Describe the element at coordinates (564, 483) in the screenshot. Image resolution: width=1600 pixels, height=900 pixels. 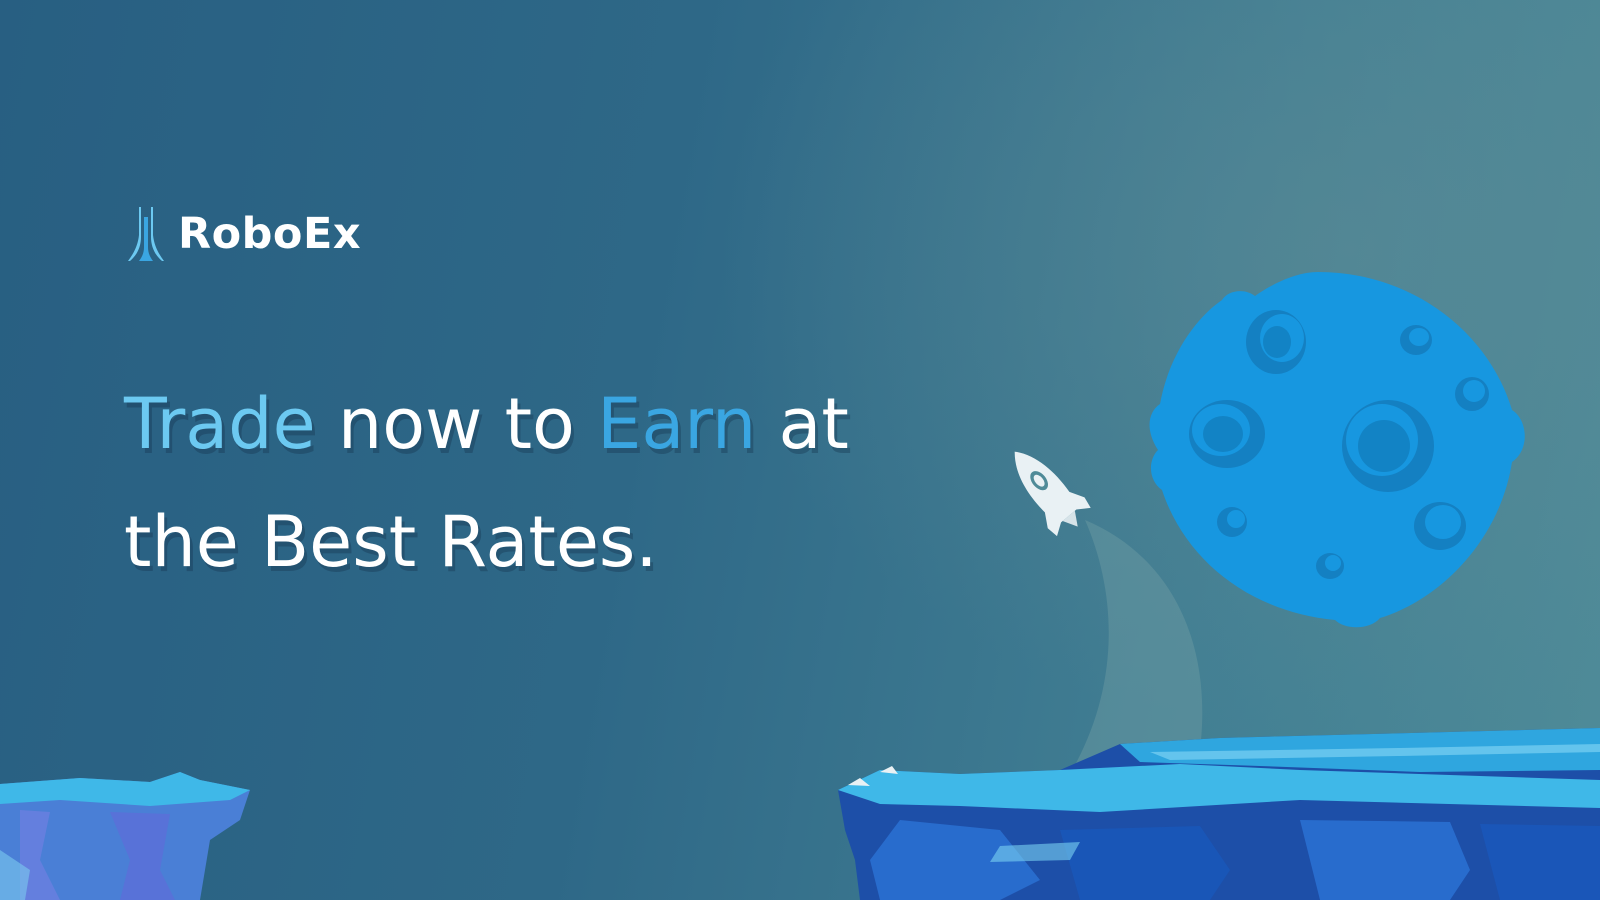
I see `headline: Trade now to Earn at the Best Rates.` at that location.